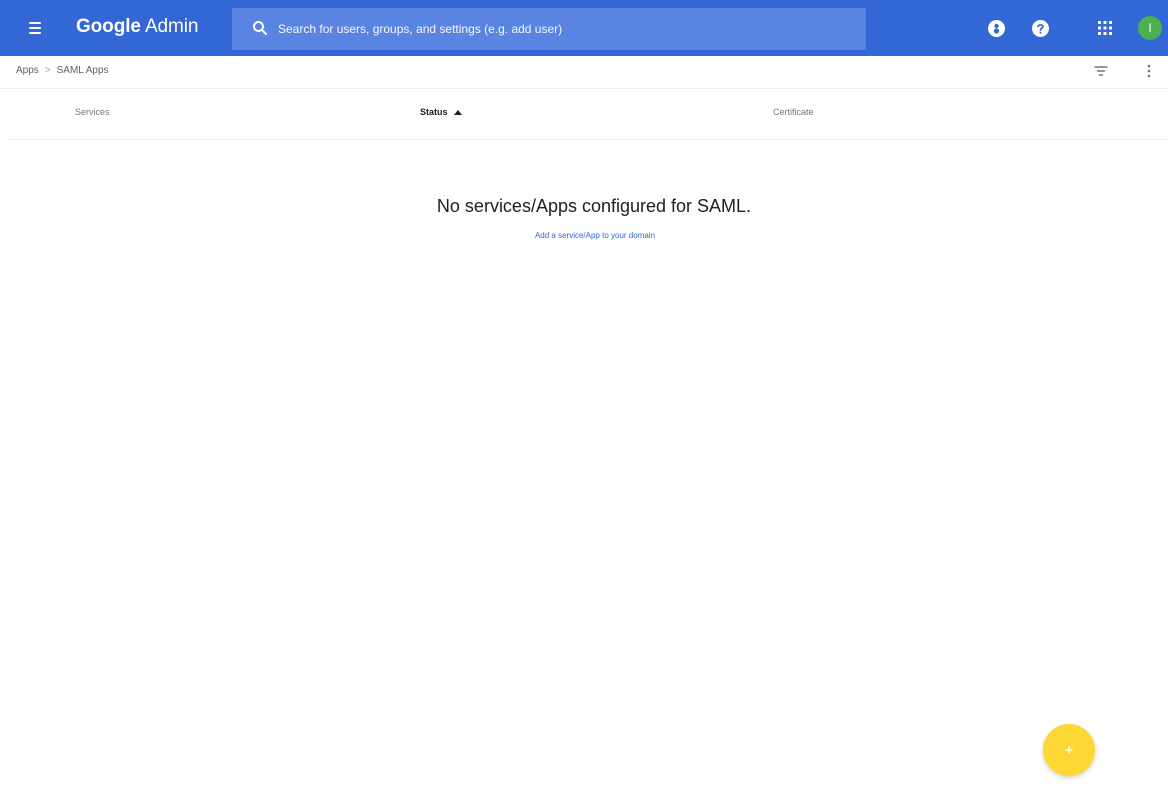  I want to click on notifications-icon, so click(996, 28).